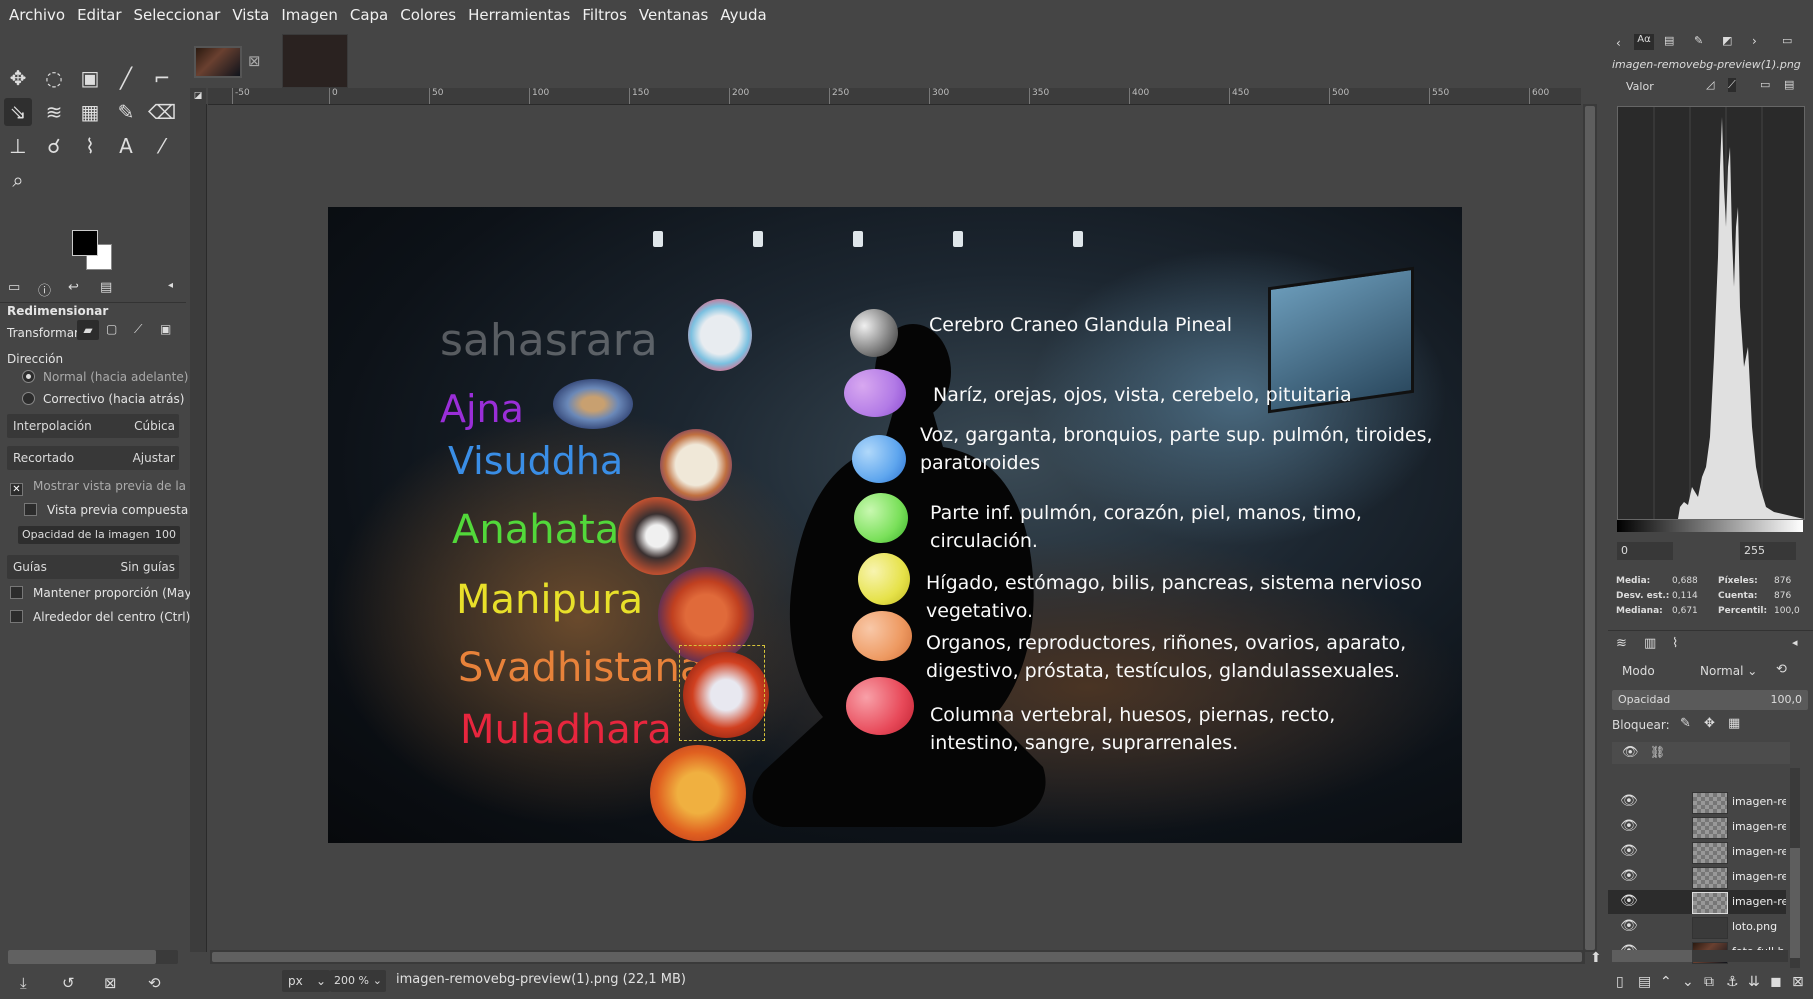  Describe the element at coordinates (1688, 982) in the screenshot. I see `lower-layer-icon: ⌄` at that location.